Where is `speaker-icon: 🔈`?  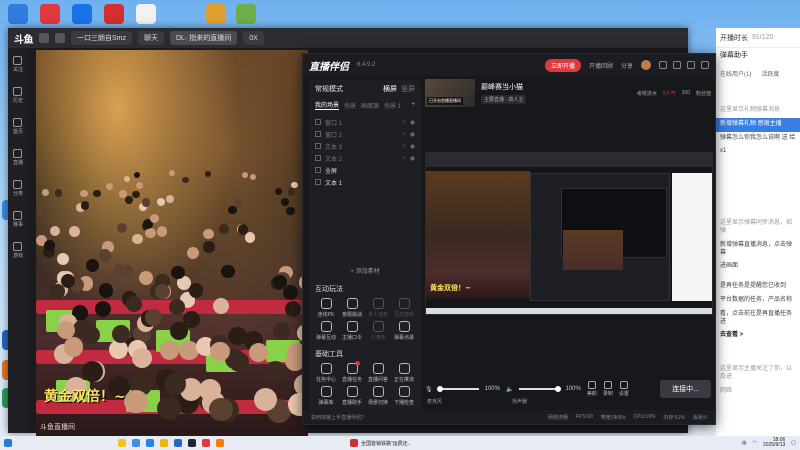
speaker-icon: 🔈 is located at coordinates (509, 389).